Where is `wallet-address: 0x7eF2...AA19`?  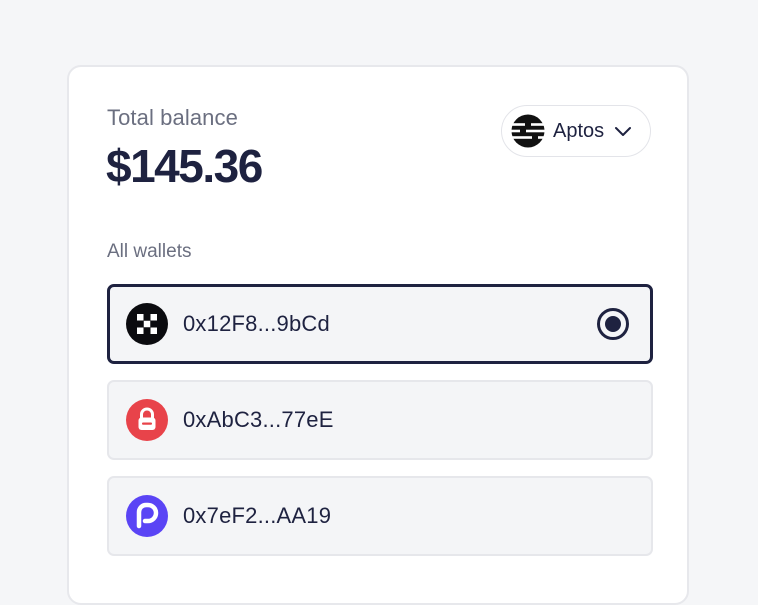
wallet-address: 0x7eF2...AA19 is located at coordinates (257, 515).